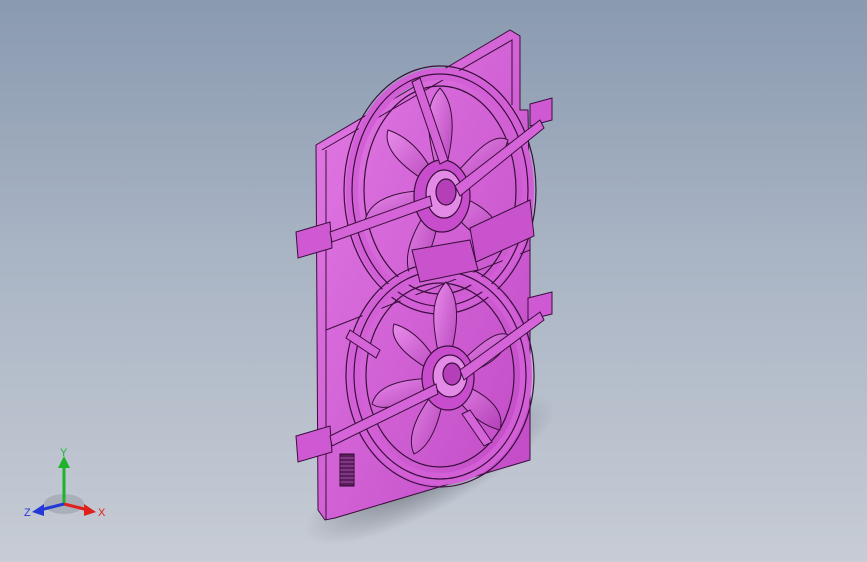  What do you see at coordinates (64, 453) in the screenshot?
I see `y-axis-label: Y` at bounding box center [64, 453].